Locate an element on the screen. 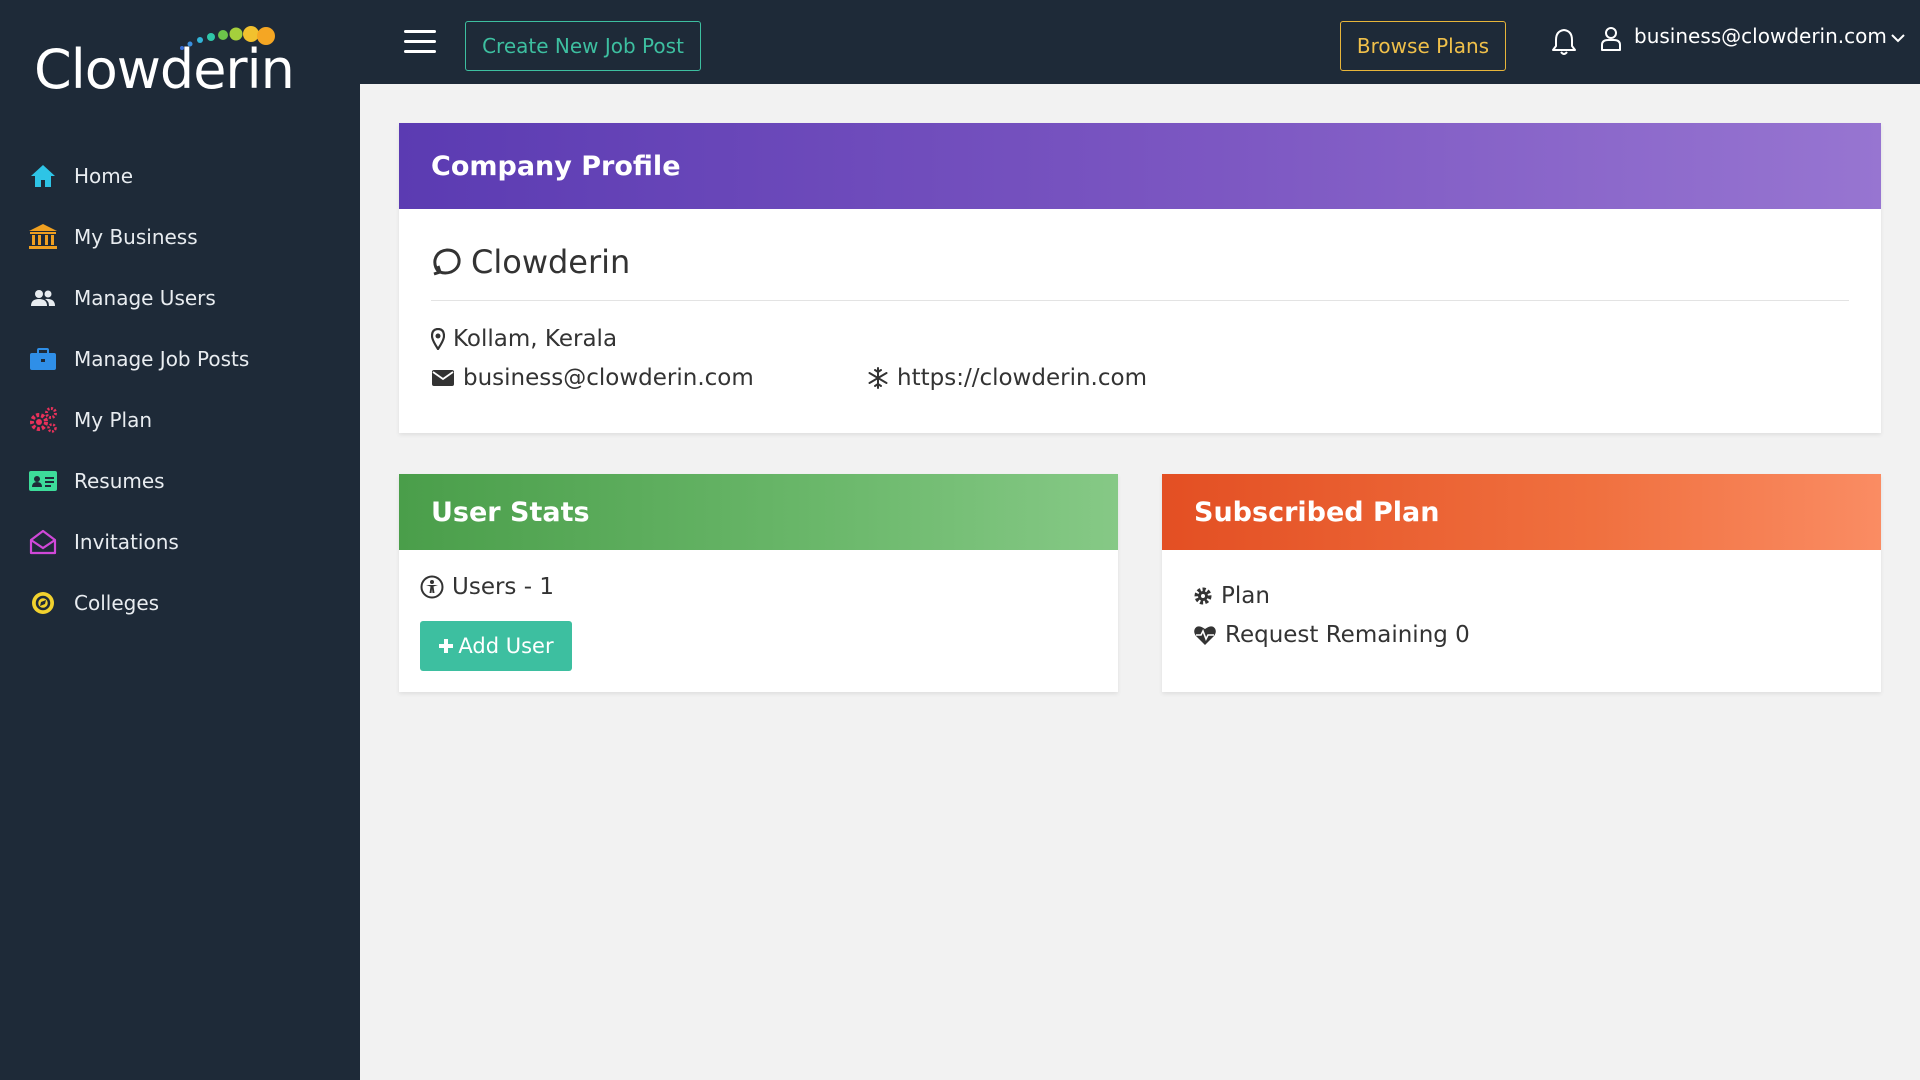 The height and width of the screenshot is (1080, 1920). card-title: User Stats is located at coordinates (758, 512).